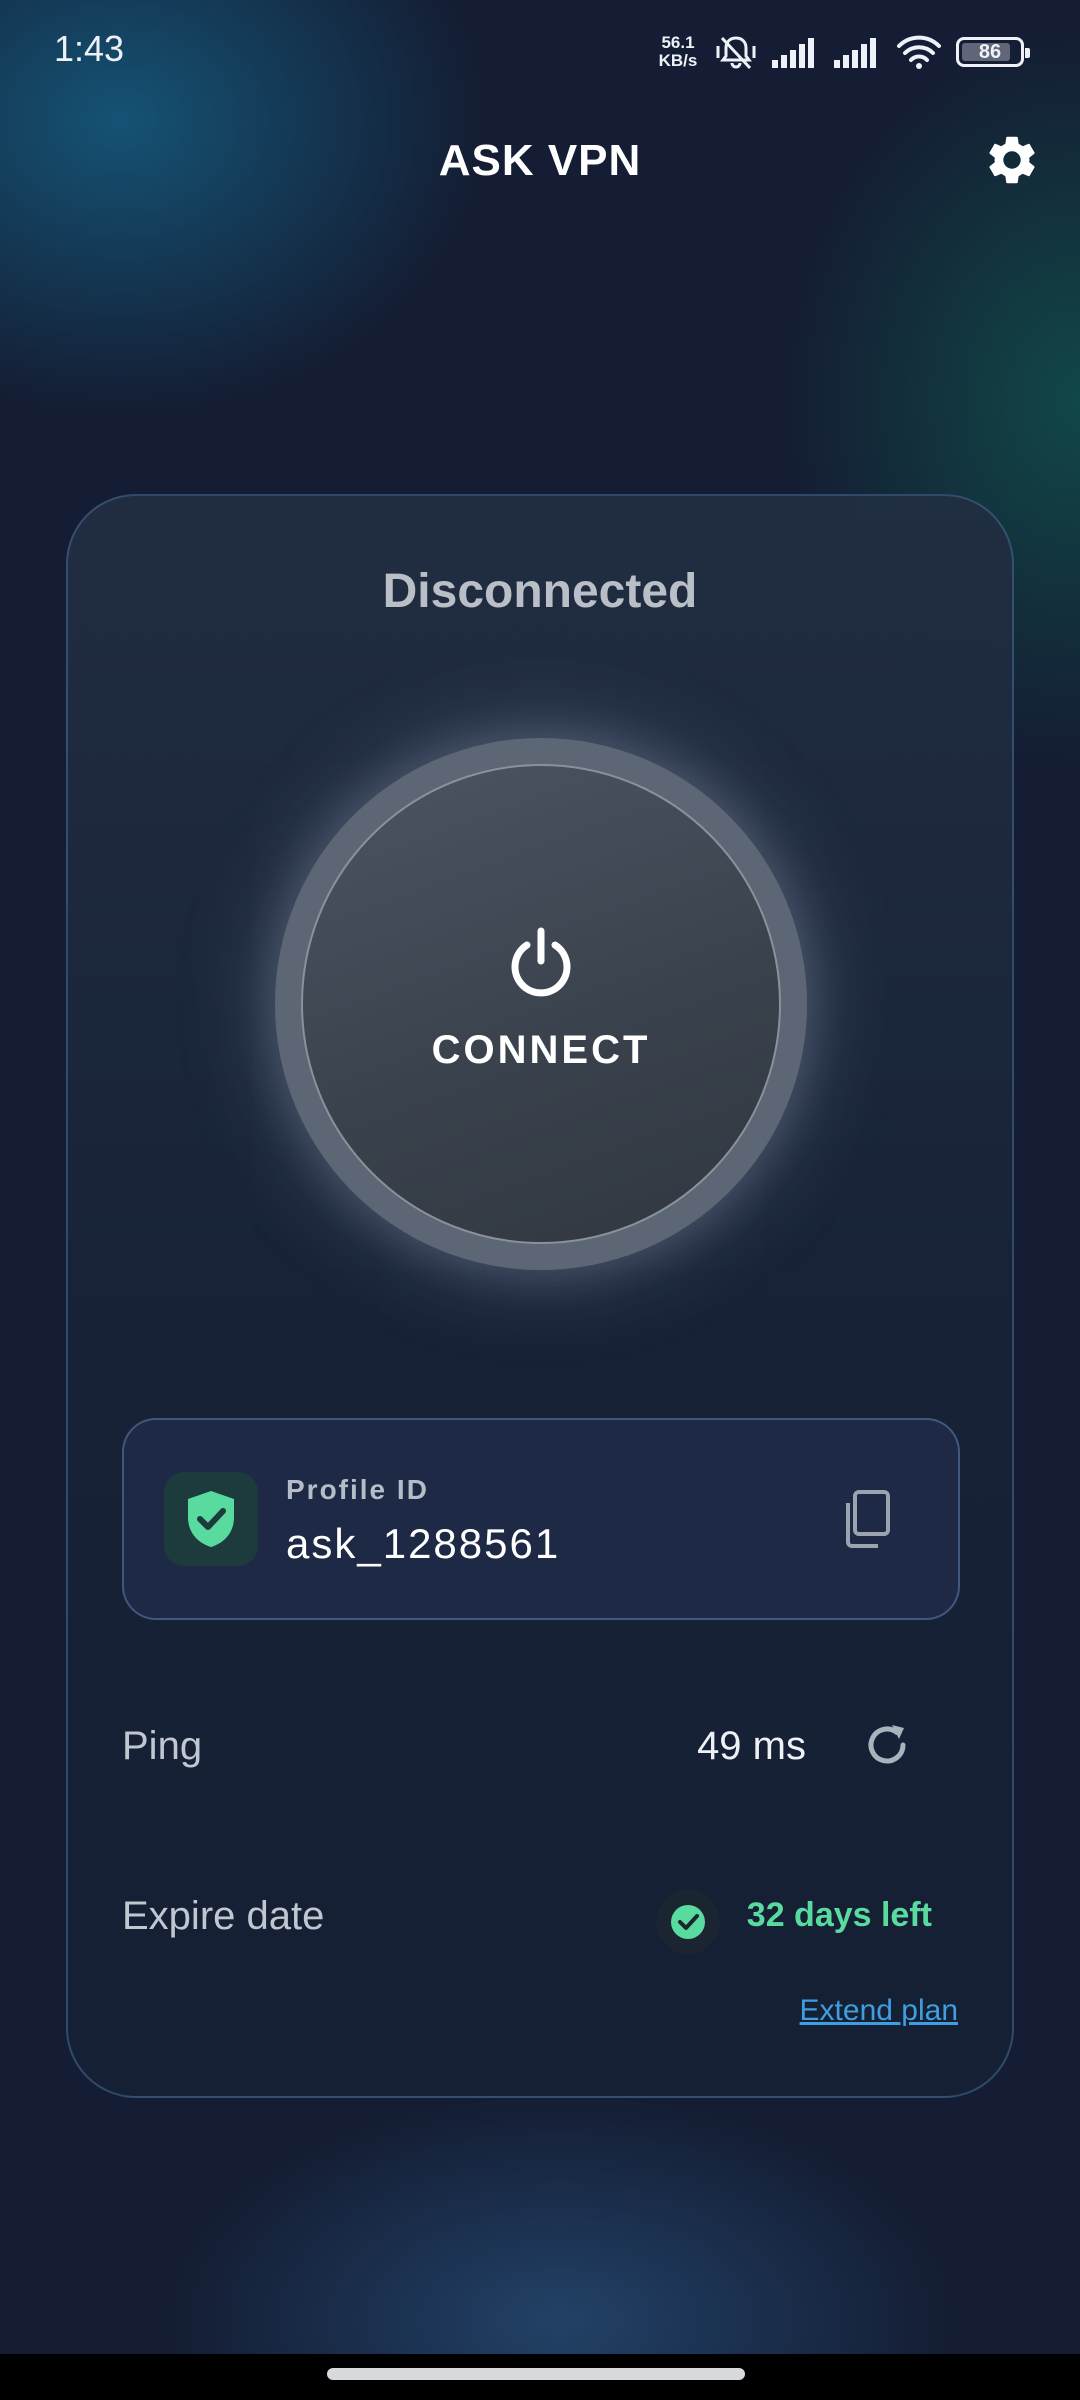  I want to click on extend-plan-link: Extend plan, so click(879, 2011).